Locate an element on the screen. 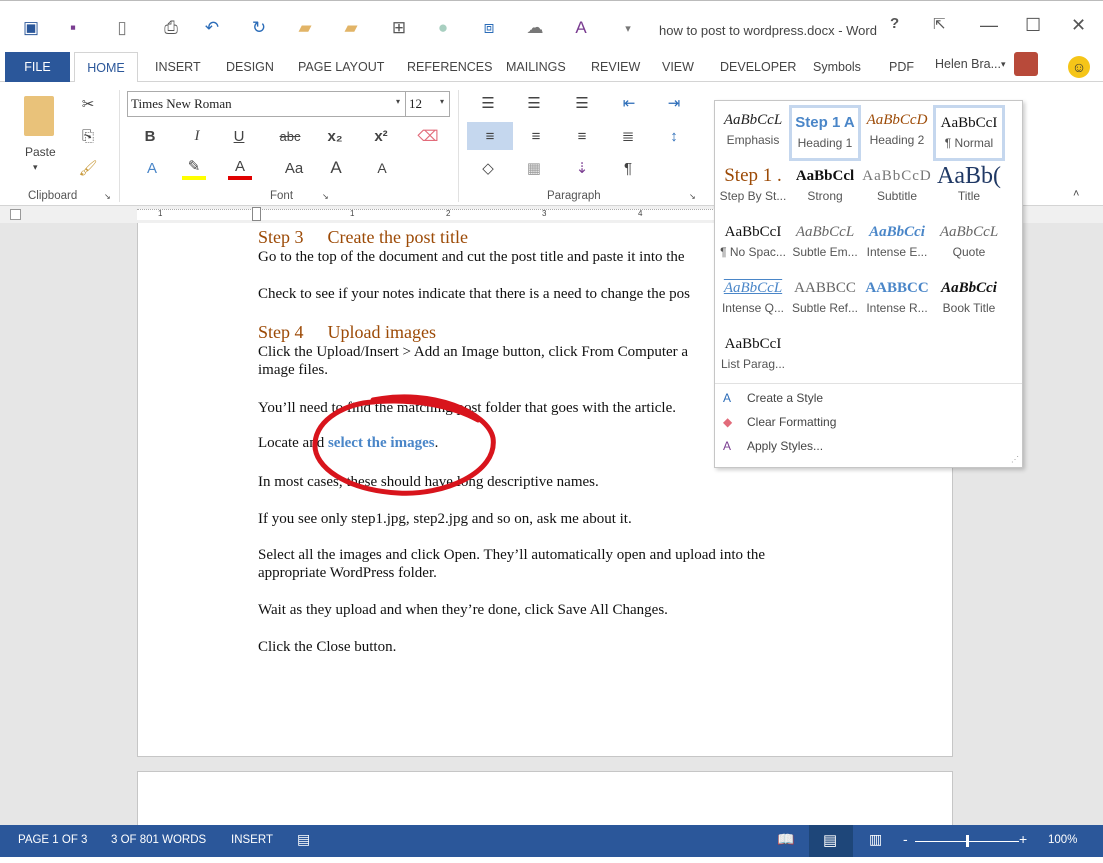 This screenshot has width=1103, height=863. shrink-font-button: A is located at coordinates (382, 168).